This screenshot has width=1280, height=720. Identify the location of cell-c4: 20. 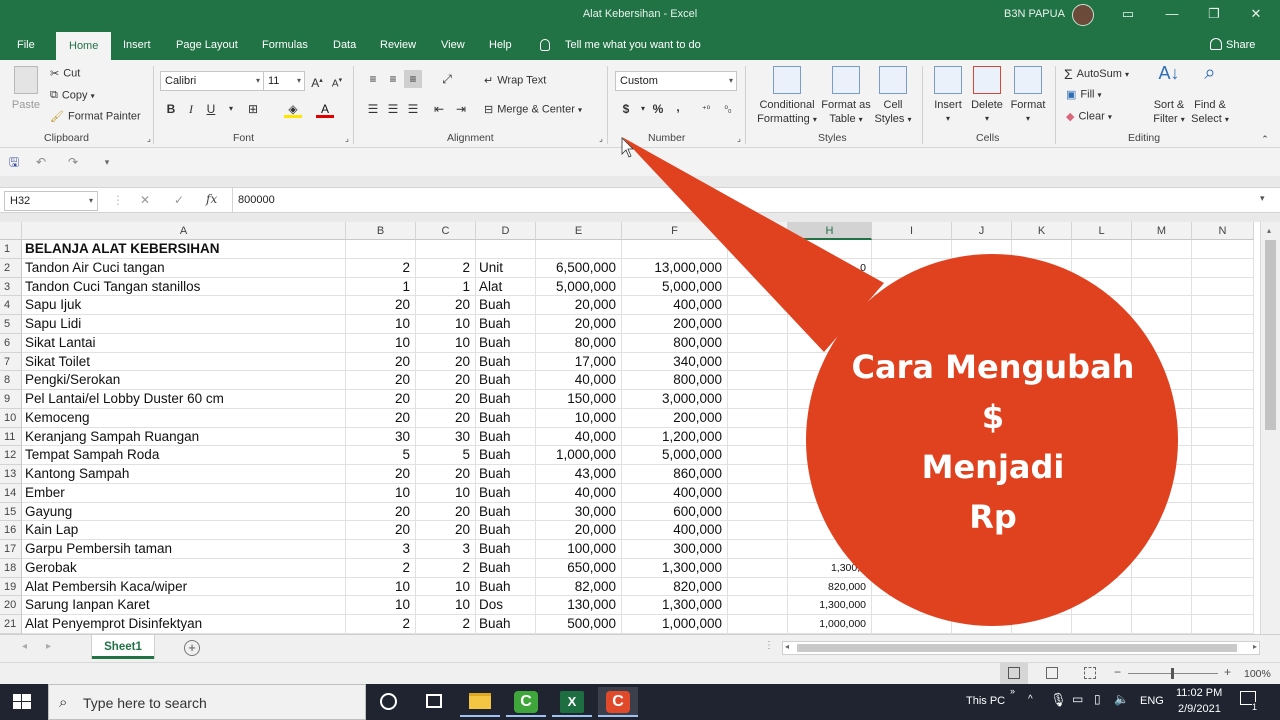
(443, 306).